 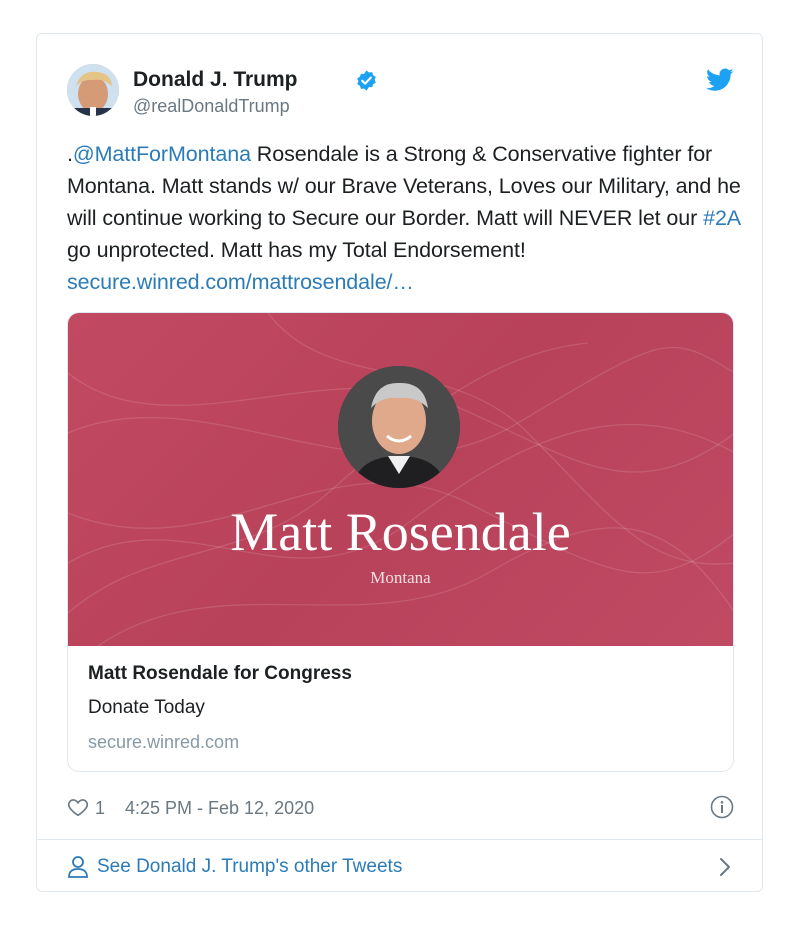 What do you see at coordinates (399, 839) in the screenshot?
I see `footer-divider` at bounding box center [399, 839].